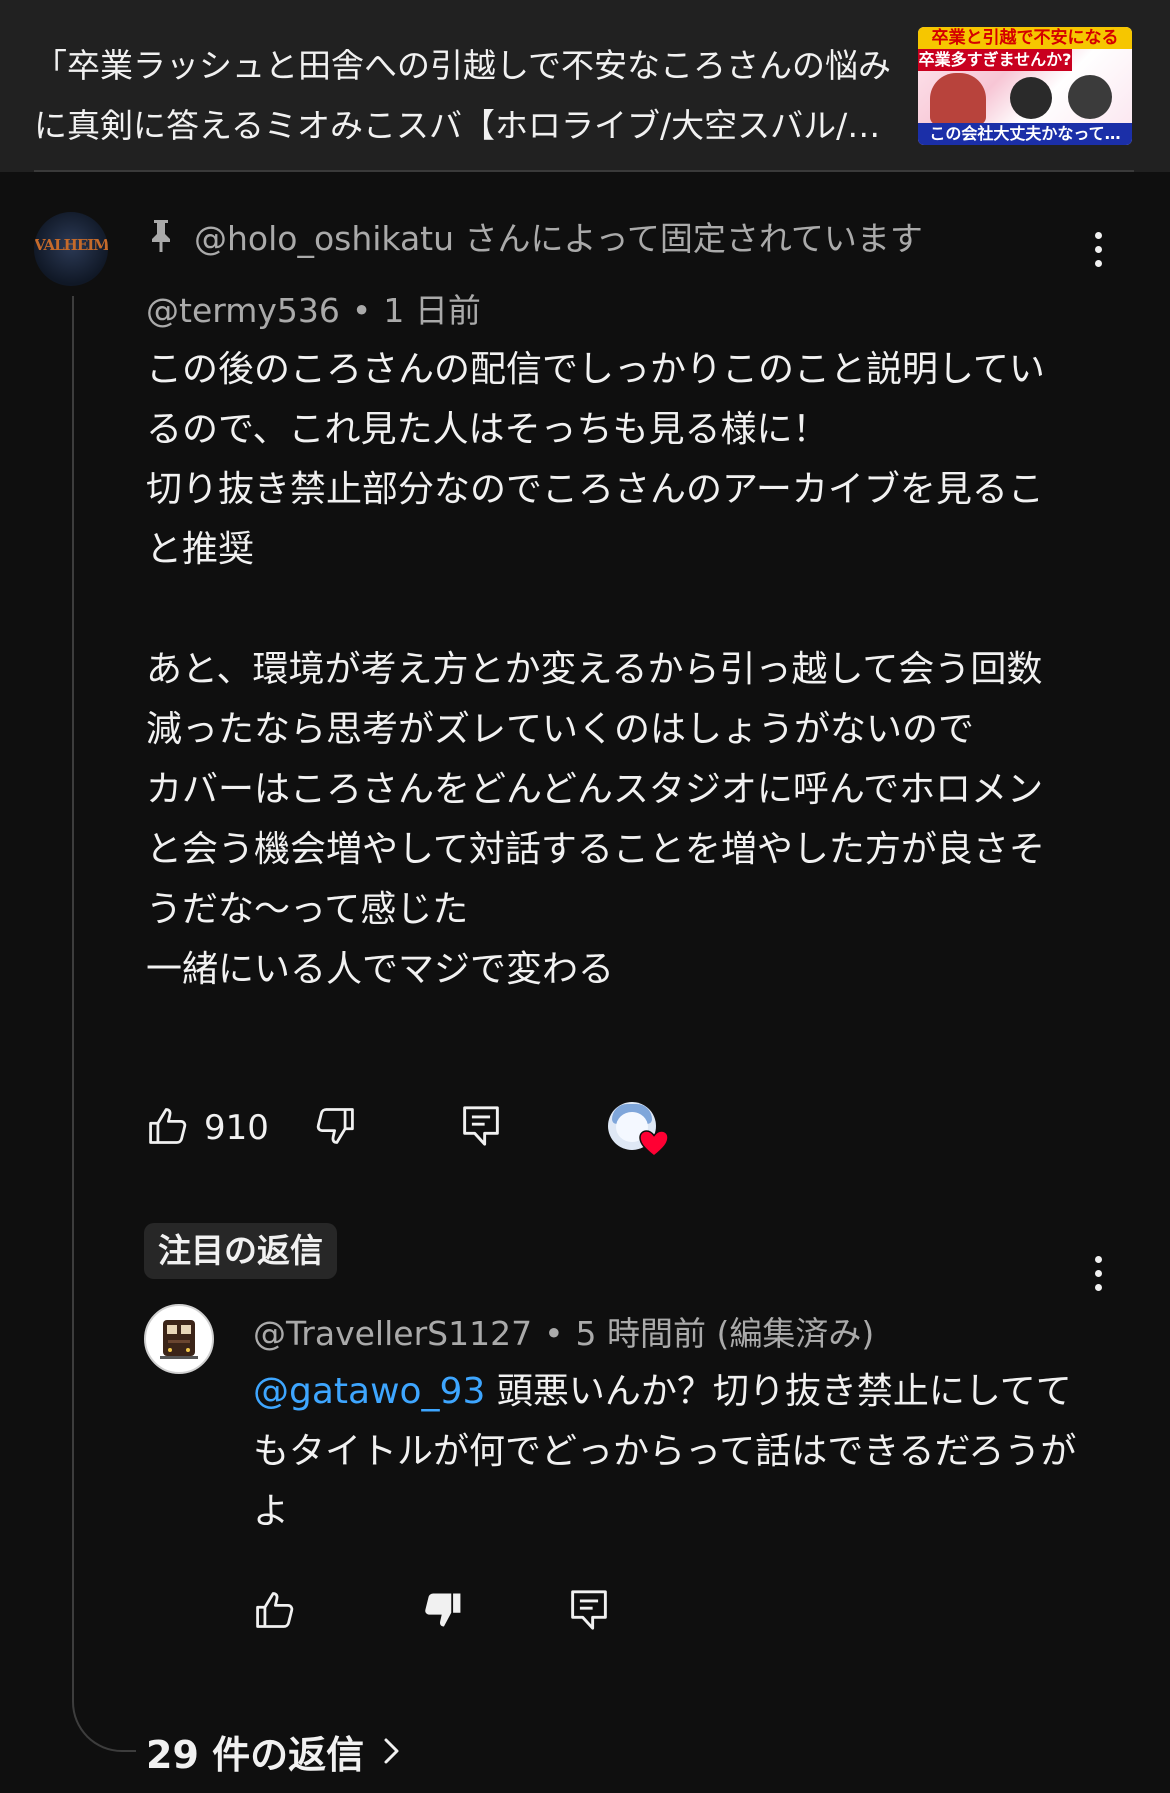 The image size is (1170, 1793). I want to click on chevron-right-icon, so click(391, 1751).